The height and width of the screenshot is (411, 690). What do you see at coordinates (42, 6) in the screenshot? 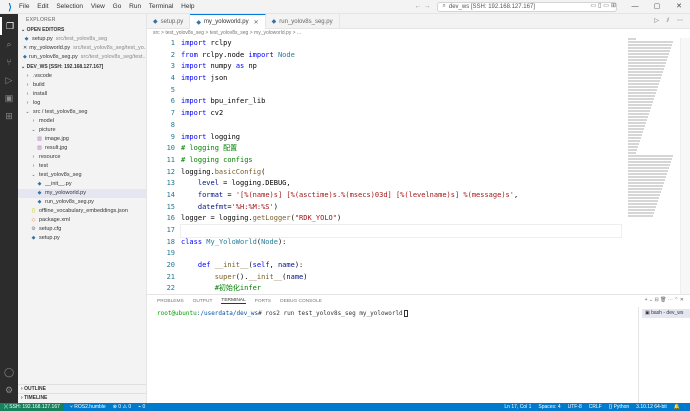
I see `menu-edit: Edit` at bounding box center [42, 6].